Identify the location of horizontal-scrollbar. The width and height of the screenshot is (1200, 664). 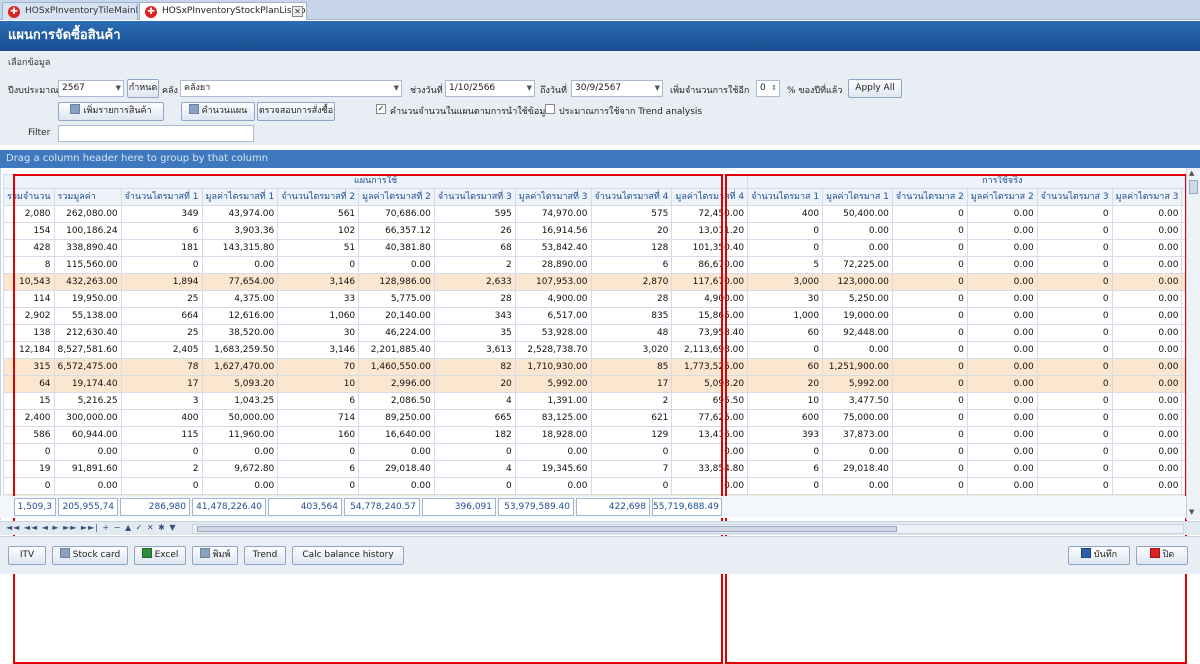
(688, 529).